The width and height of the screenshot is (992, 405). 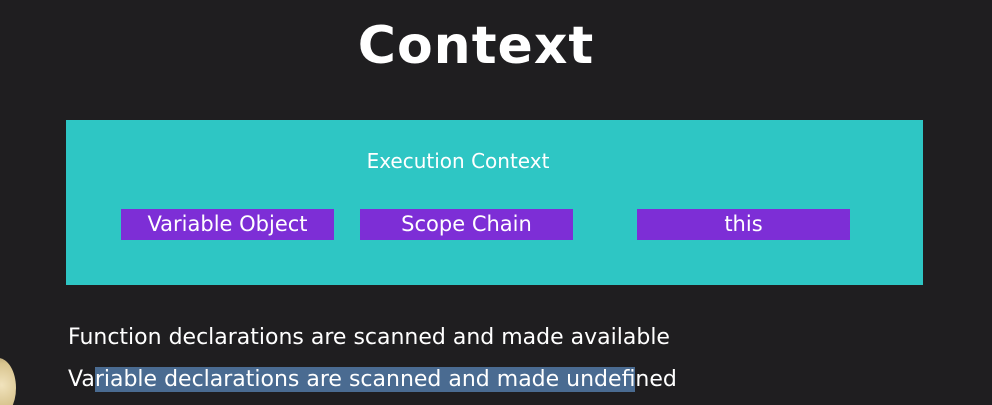 What do you see at coordinates (81, 379) in the screenshot?
I see `text-segment: Va` at bounding box center [81, 379].